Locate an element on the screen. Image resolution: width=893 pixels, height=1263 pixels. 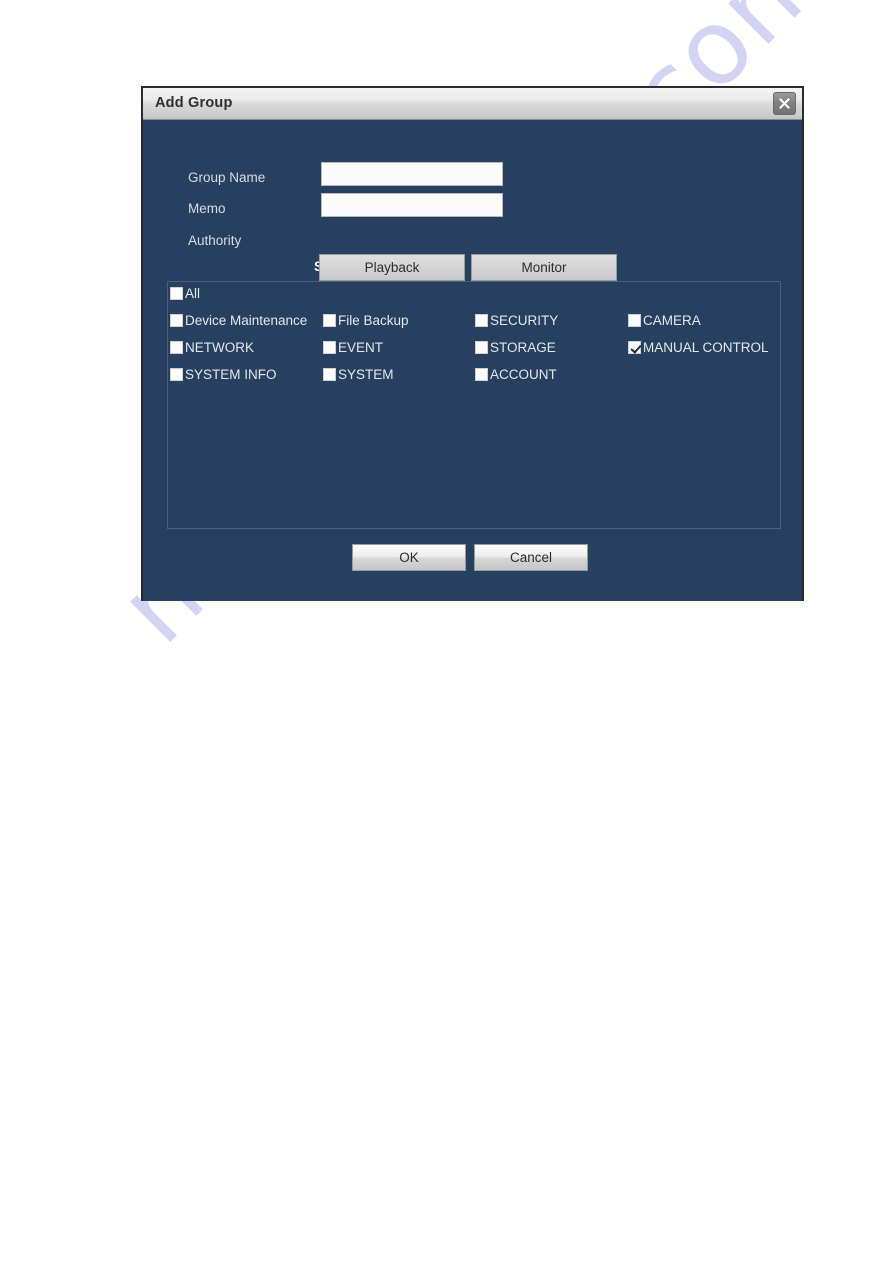
cancel-button: Cancel is located at coordinates (531, 557).